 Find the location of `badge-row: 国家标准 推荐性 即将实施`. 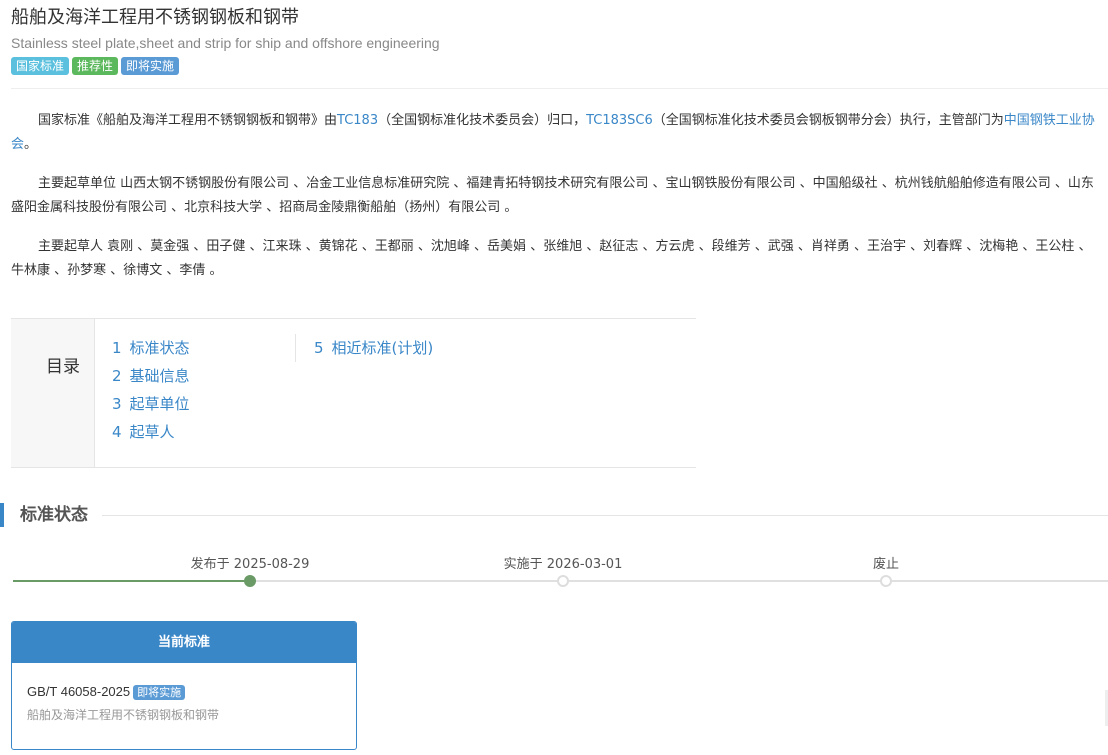

badge-row: 国家标准 推荐性 即将实施 is located at coordinates (225, 66).